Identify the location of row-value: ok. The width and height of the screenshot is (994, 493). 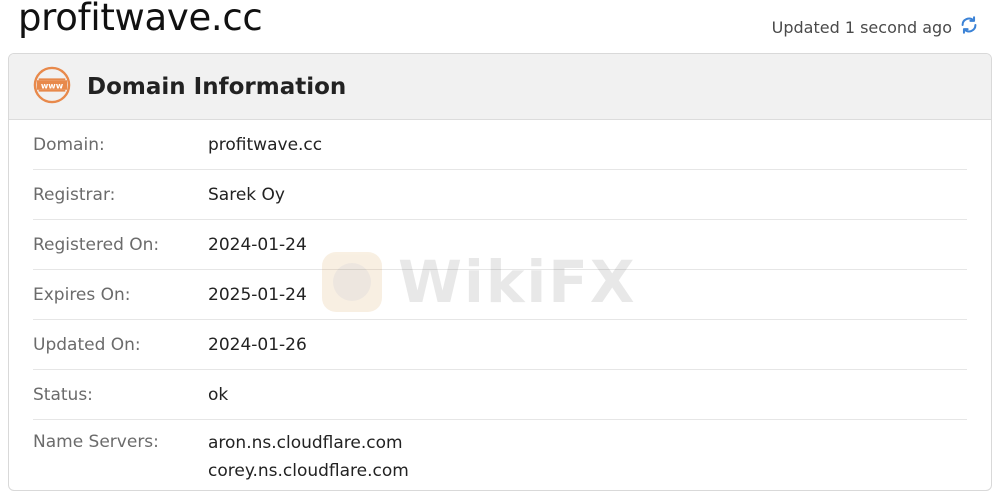
(218, 394).